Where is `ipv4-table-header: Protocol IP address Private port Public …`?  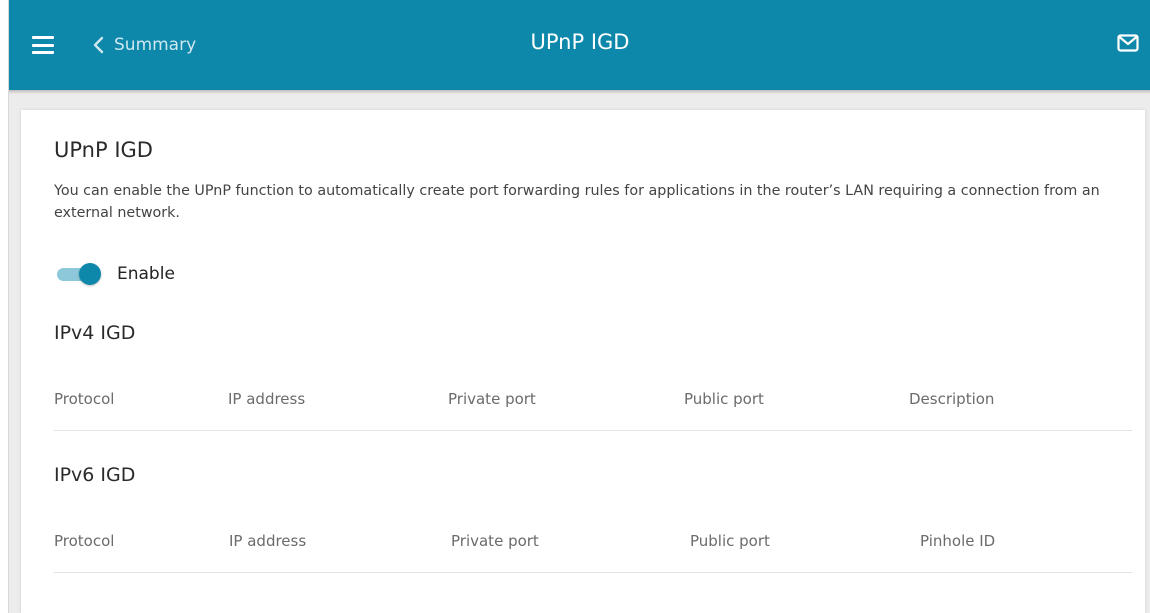 ipv4-table-header: Protocol IP address Private port Public … is located at coordinates (593, 401).